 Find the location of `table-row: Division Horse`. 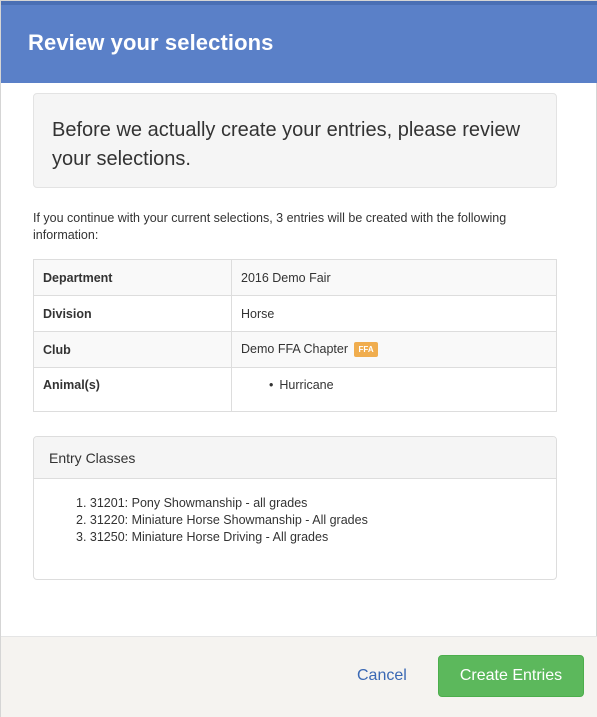

table-row: Division Horse is located at coordinates (295, 313).